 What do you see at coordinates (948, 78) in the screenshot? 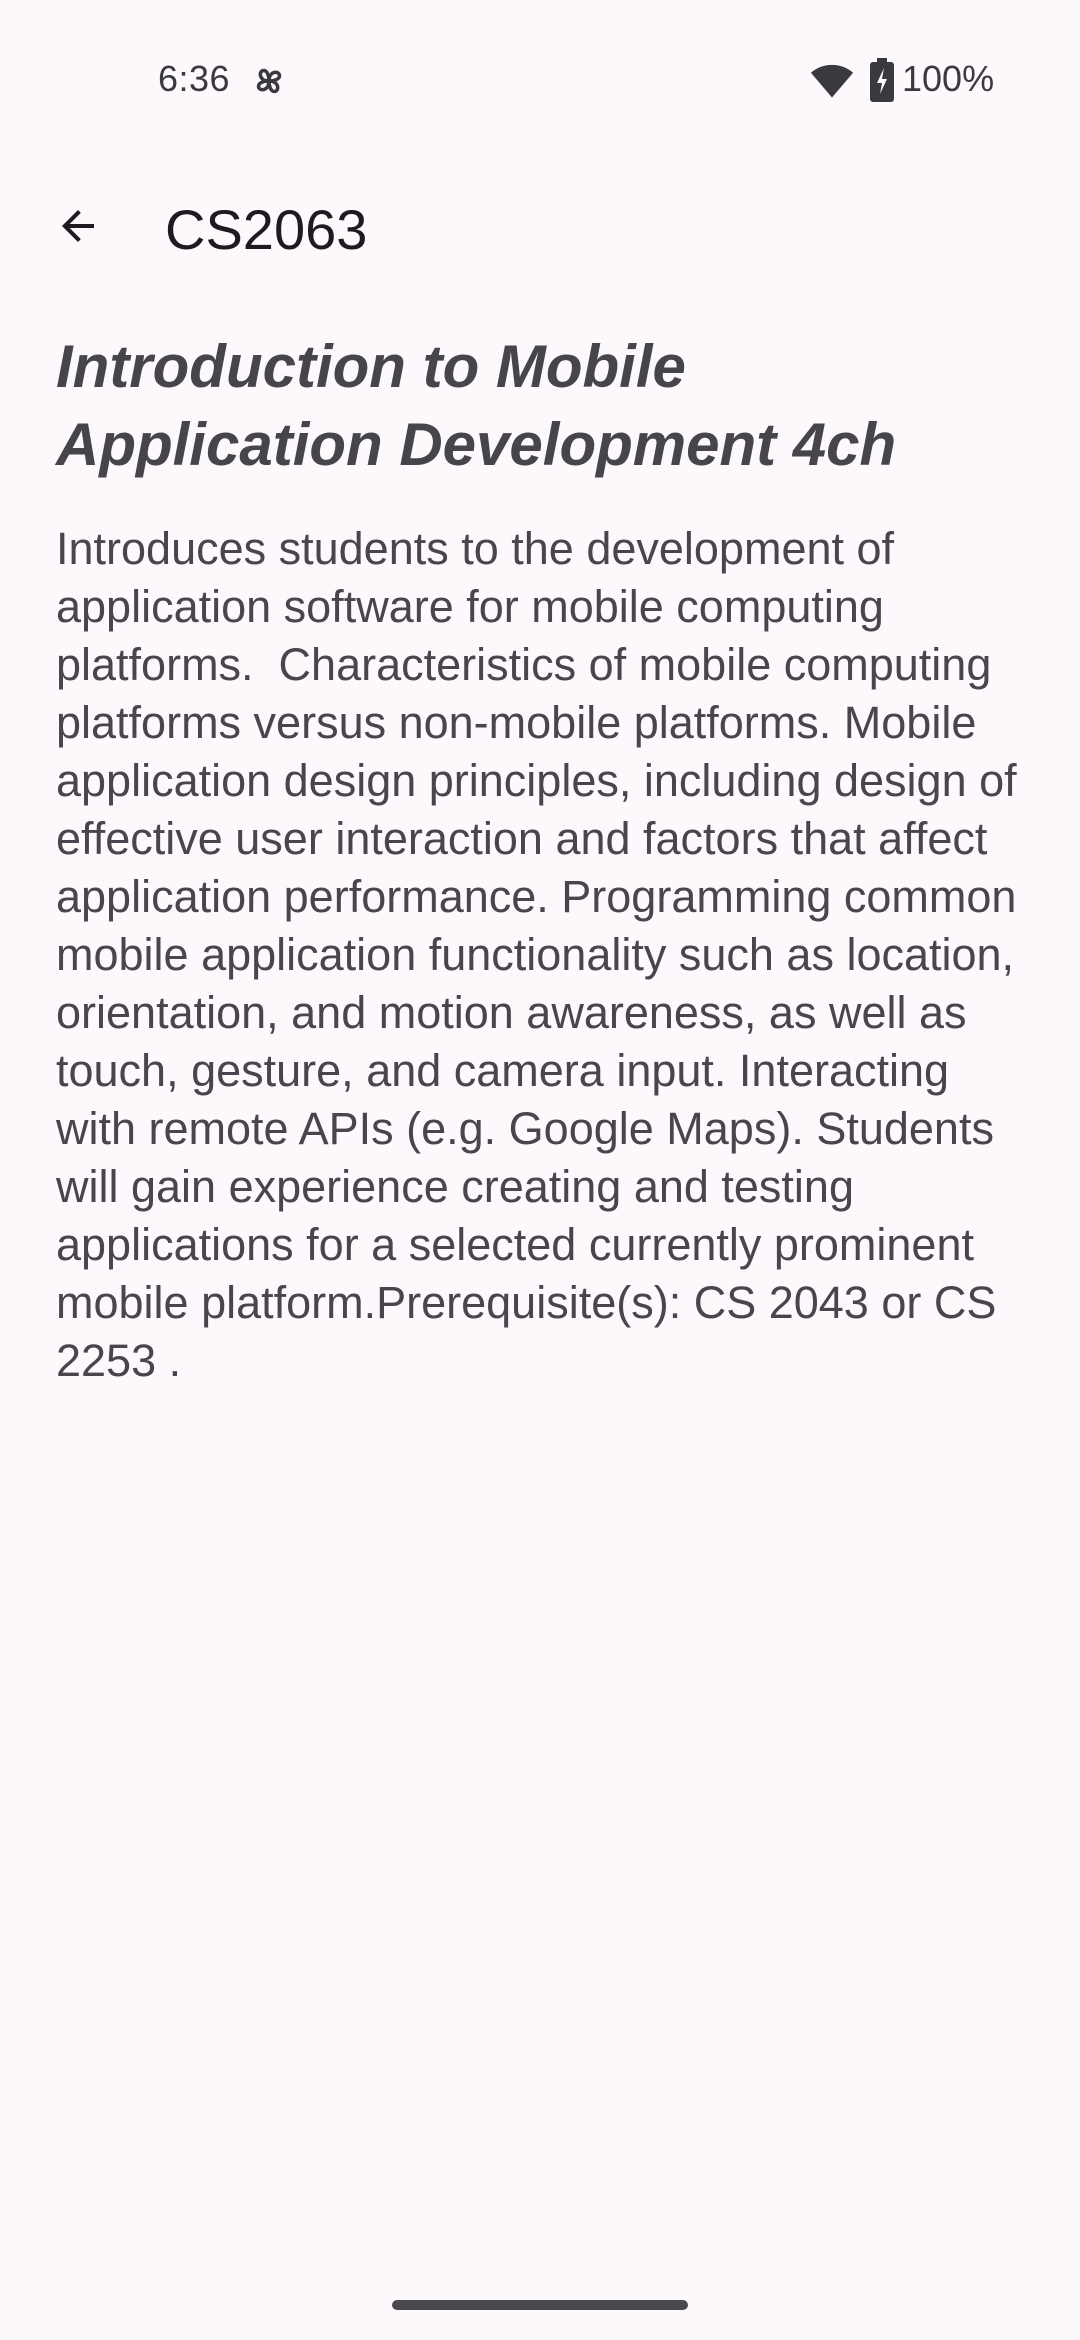
I see `battery-percentage: 100%` at bounding box center [948, 78].